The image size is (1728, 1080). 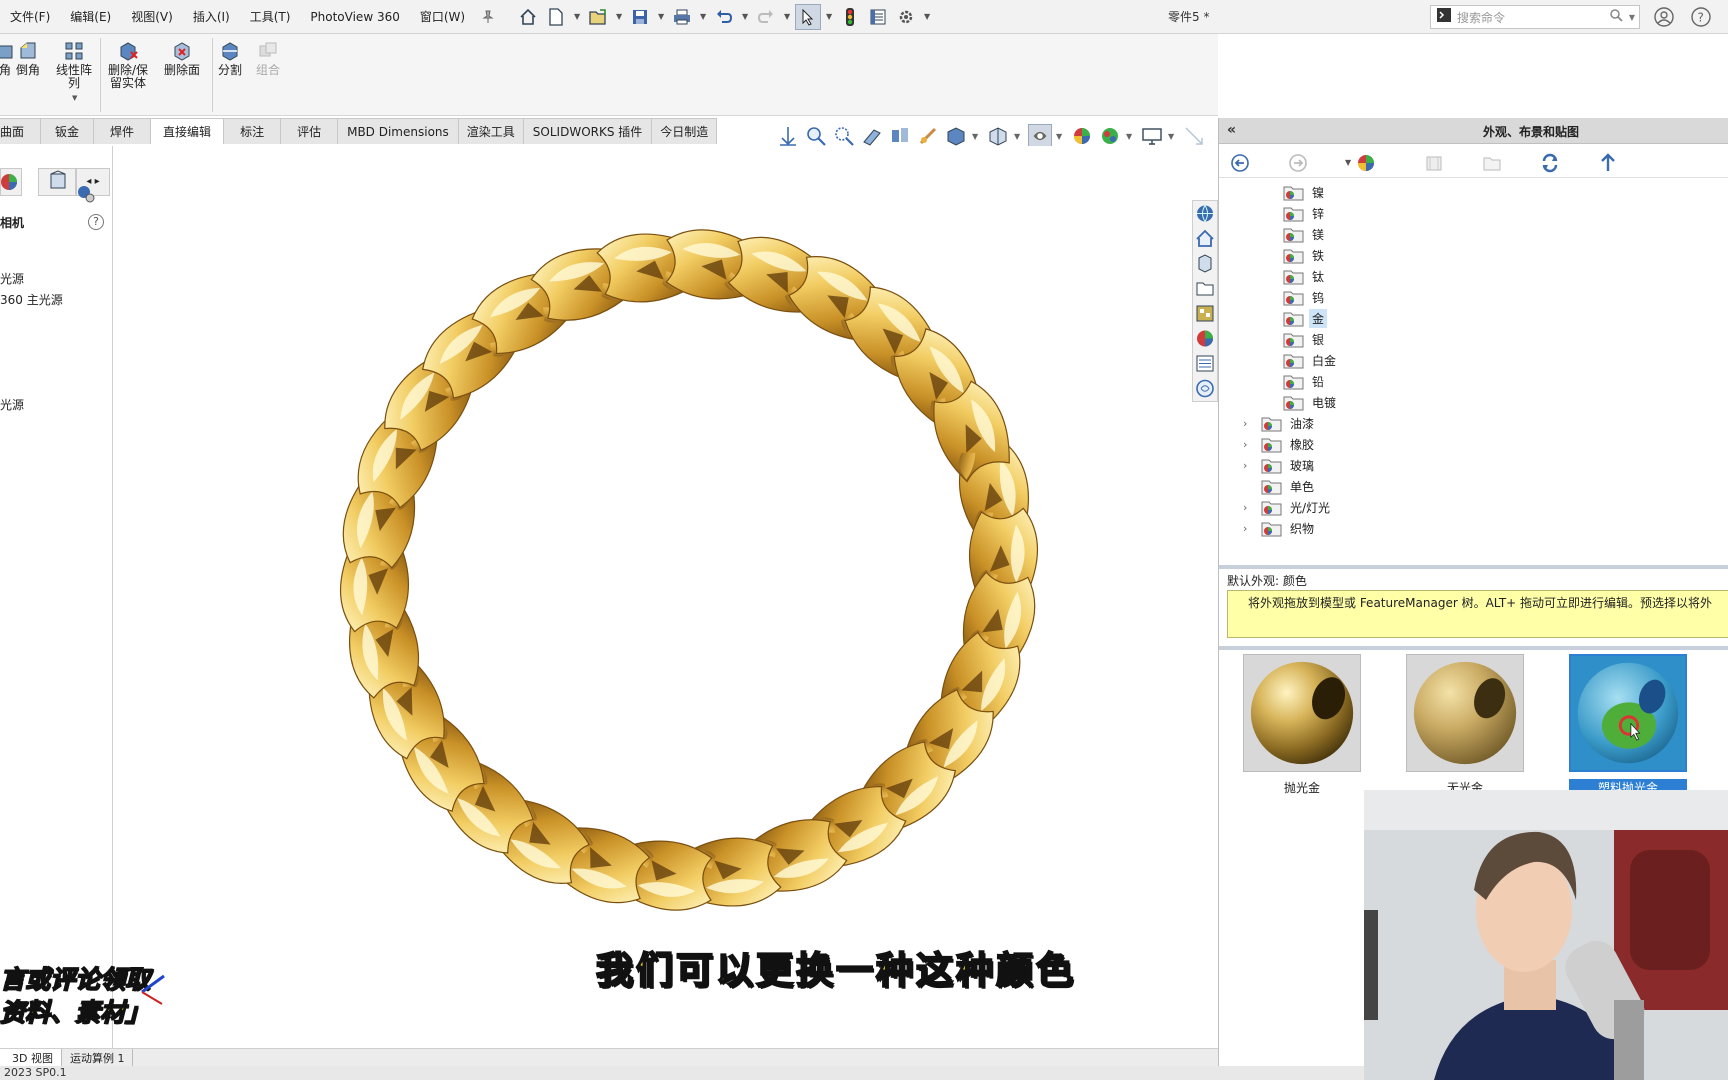 What do you see at coordinates (12, 278) in the screenshot?
I see `light-item-1: 光源` at bounding box center [12, 278].